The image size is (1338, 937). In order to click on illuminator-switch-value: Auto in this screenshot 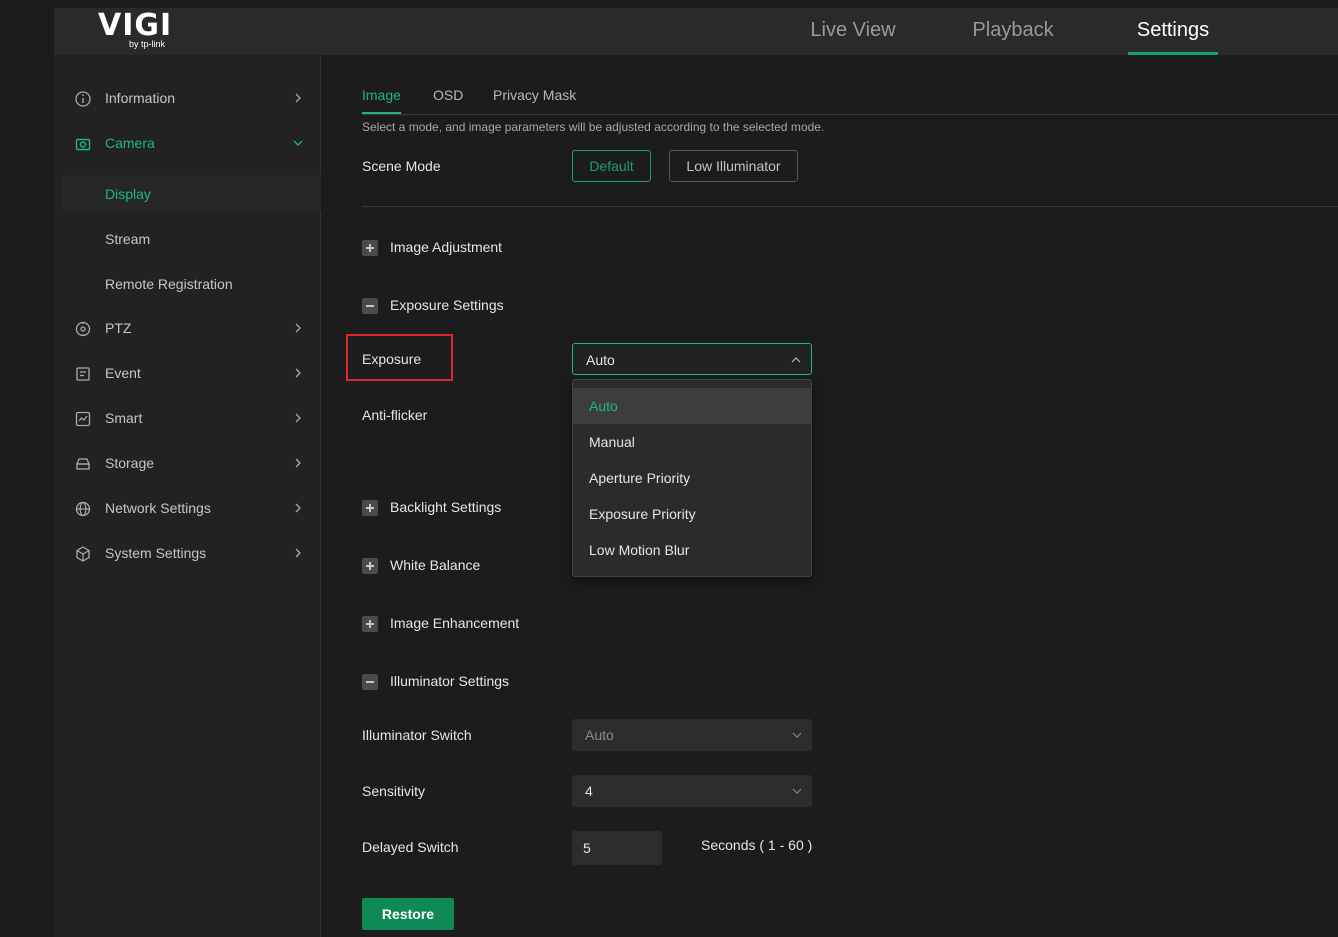, I will do `click(599, 735)`.